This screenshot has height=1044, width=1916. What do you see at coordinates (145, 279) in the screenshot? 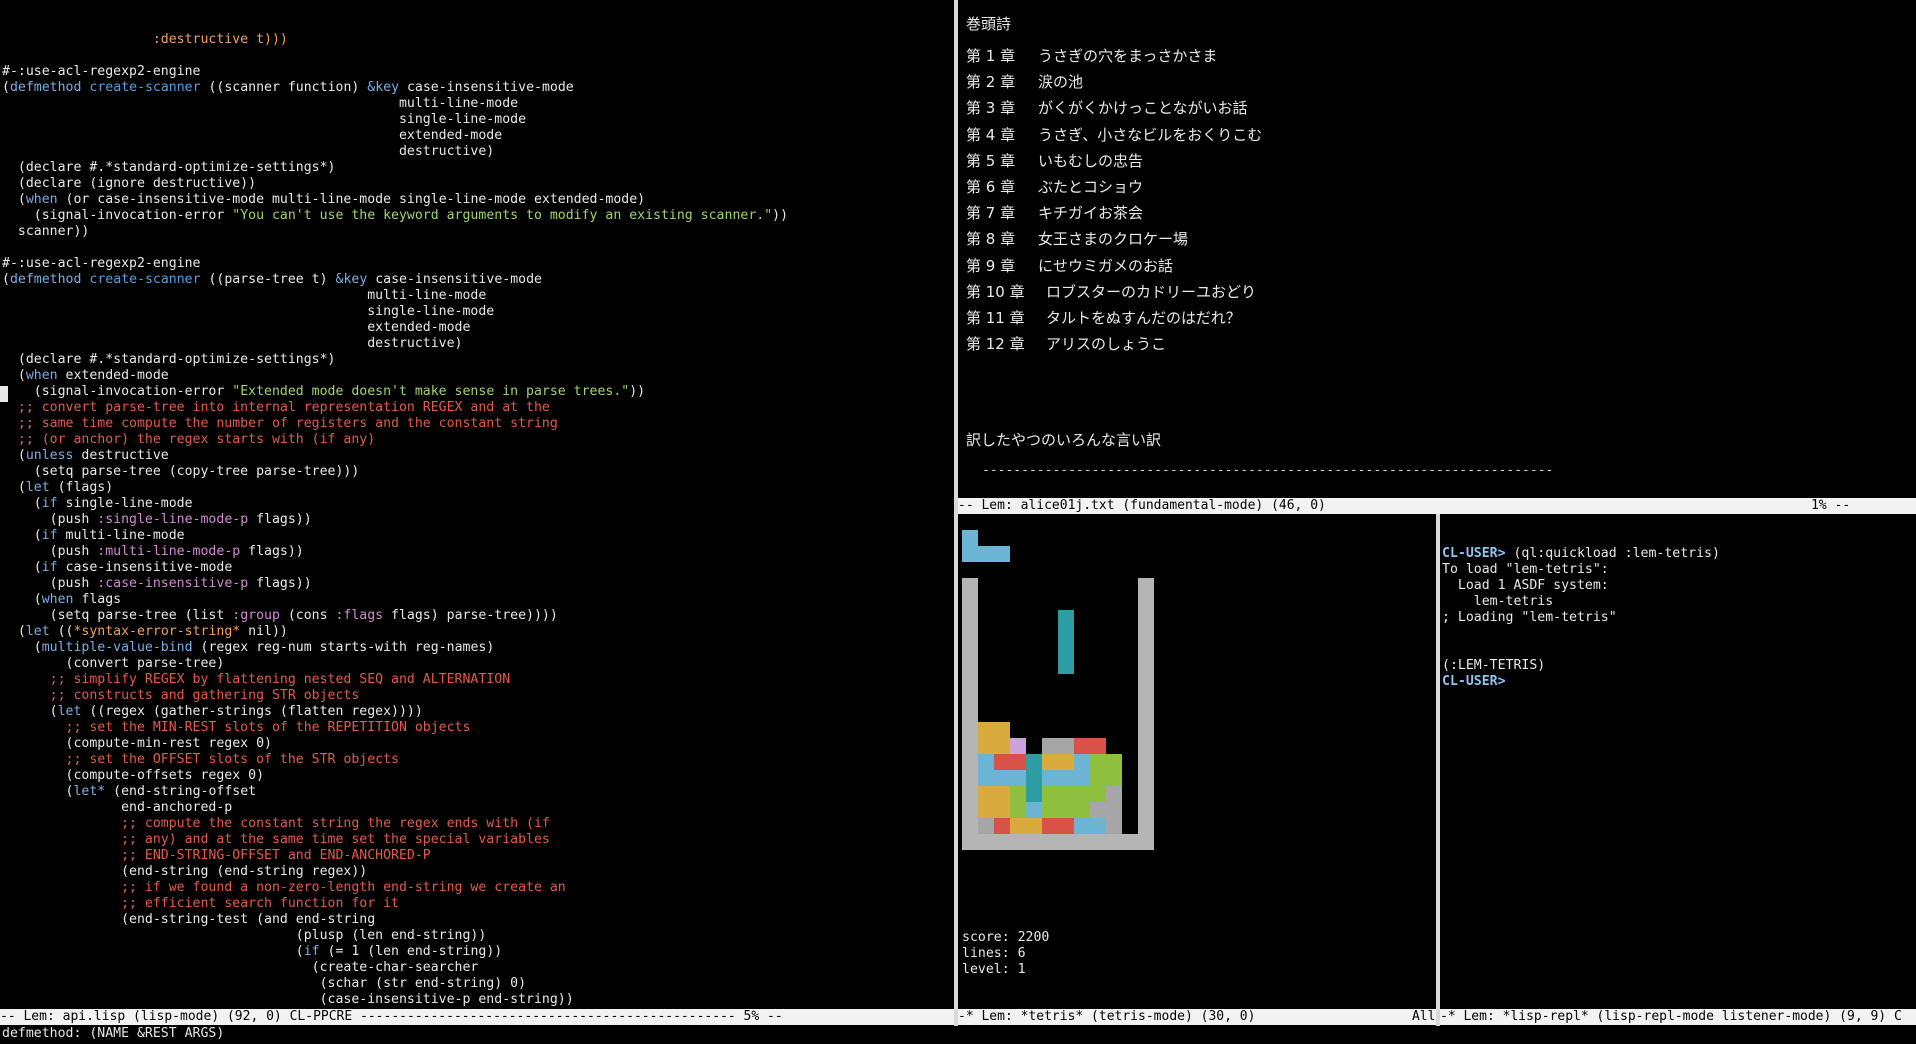
I see `code-token: create-scanner` at bounding box center [145, 279].